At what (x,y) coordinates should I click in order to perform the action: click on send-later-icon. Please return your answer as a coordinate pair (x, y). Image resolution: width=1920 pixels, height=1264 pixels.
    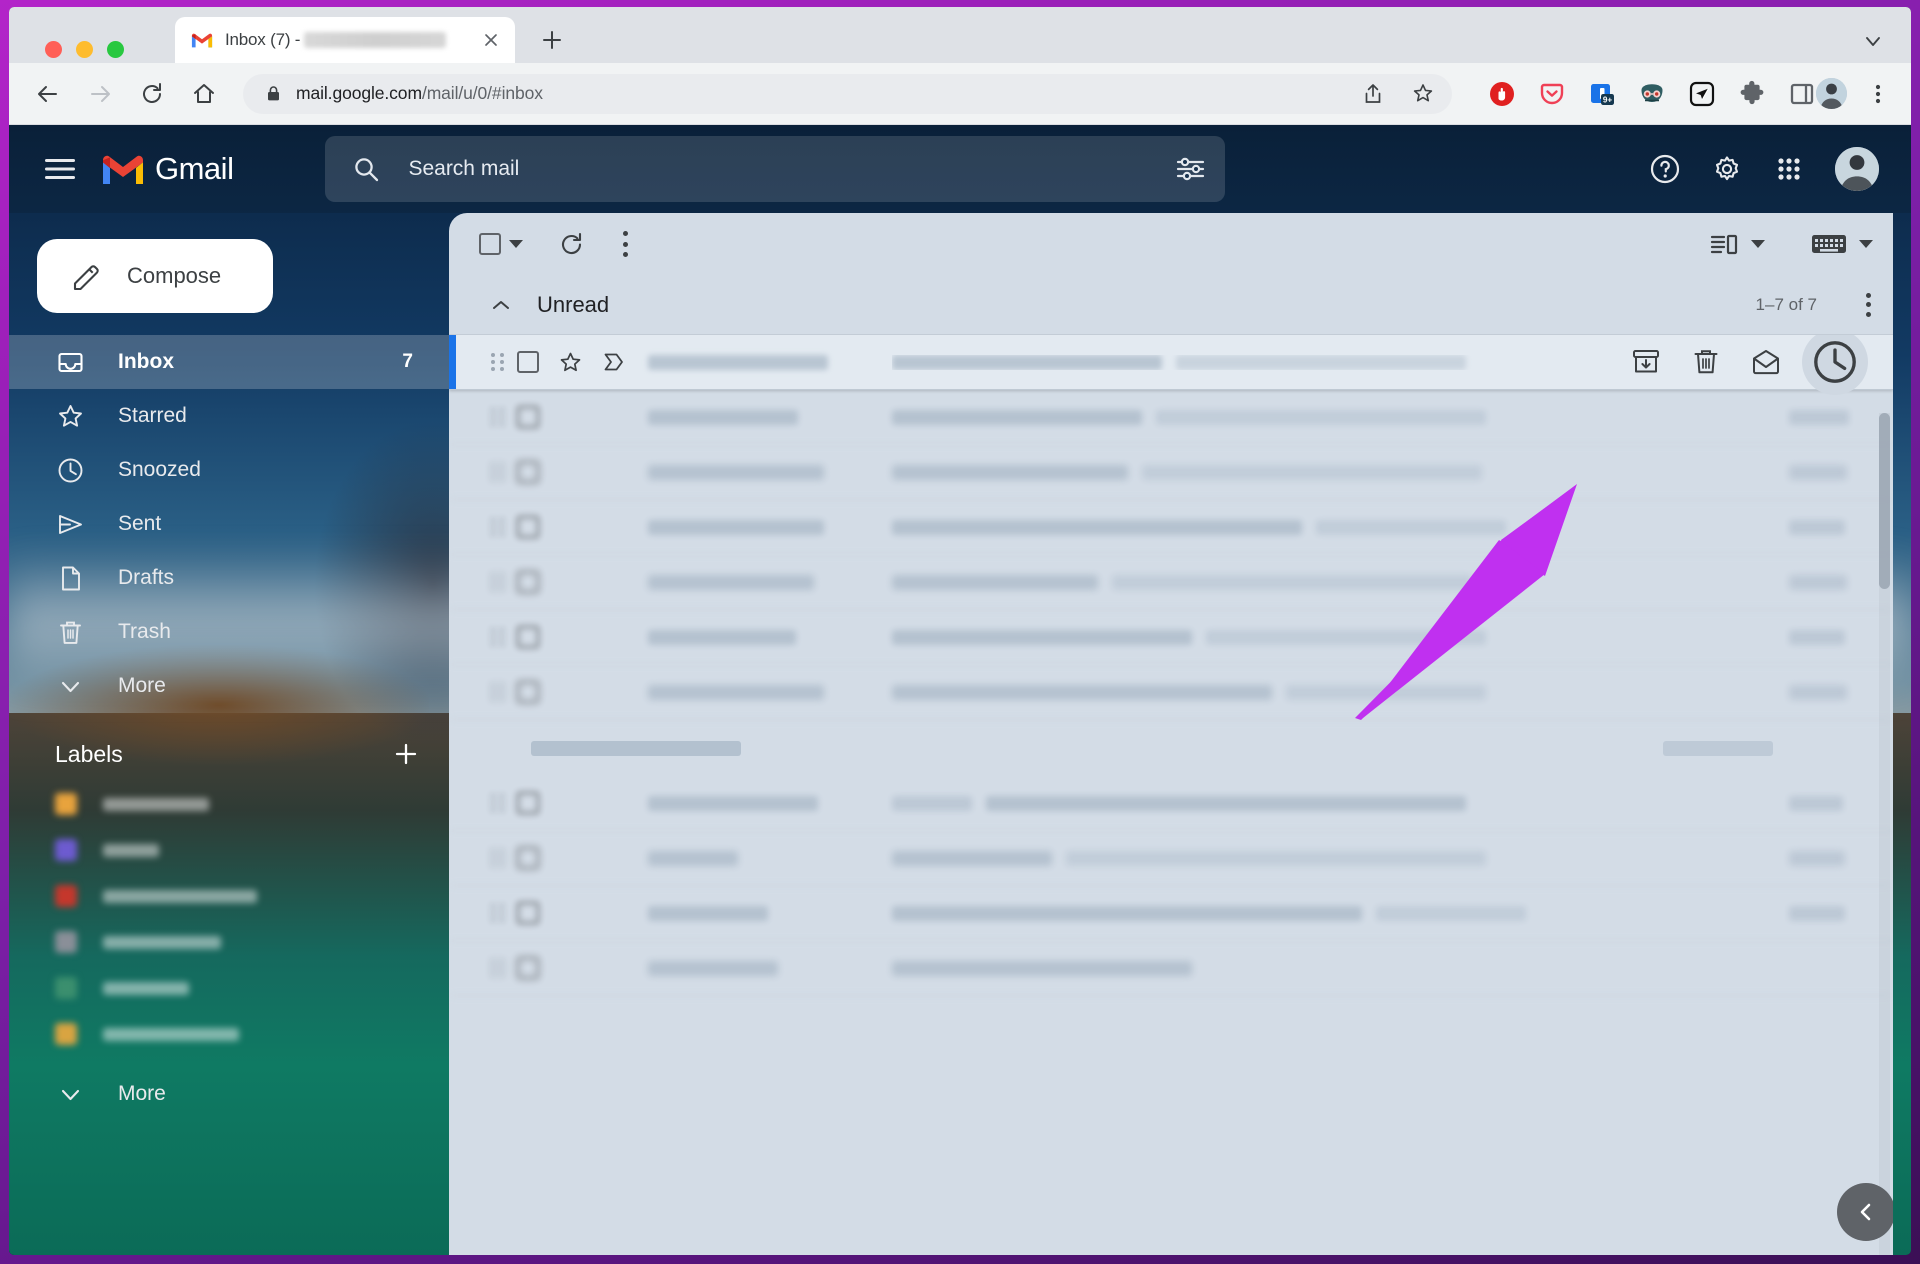
    Looking at the image, I should click on (1702, 94).